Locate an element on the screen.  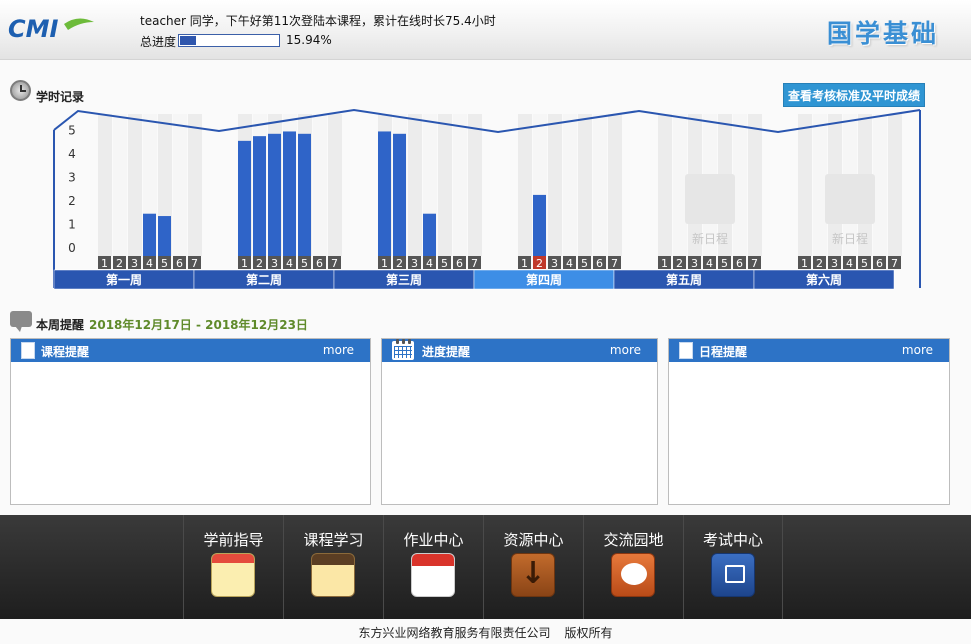
study-record-title: 学时记录 is located at coordinates (60, 97).